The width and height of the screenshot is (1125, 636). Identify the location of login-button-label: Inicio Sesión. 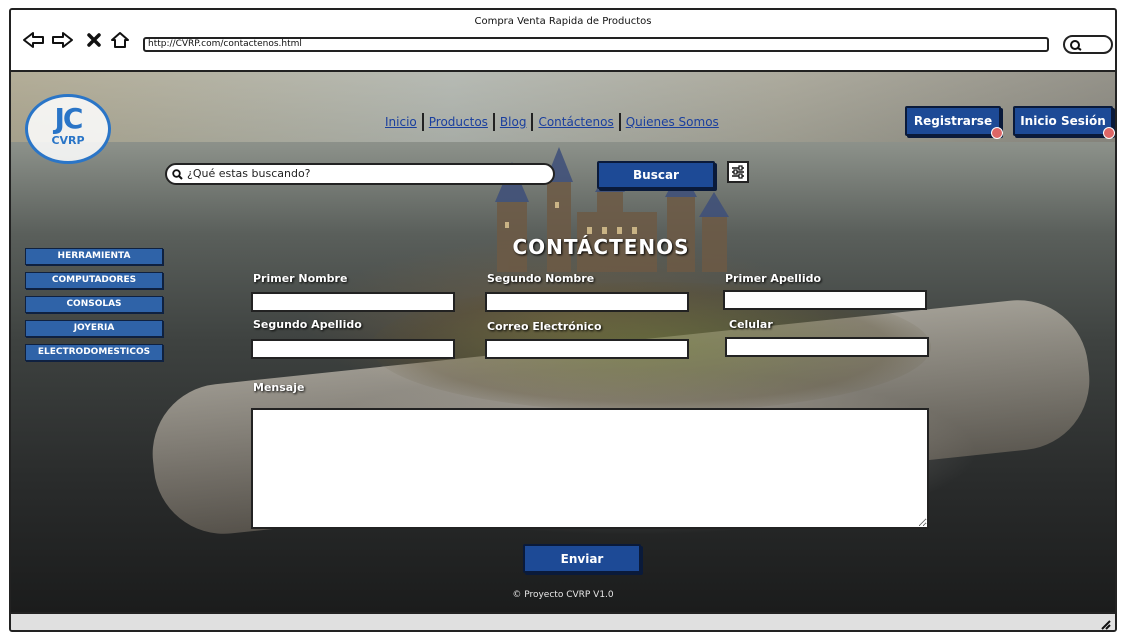
(1063, 121).